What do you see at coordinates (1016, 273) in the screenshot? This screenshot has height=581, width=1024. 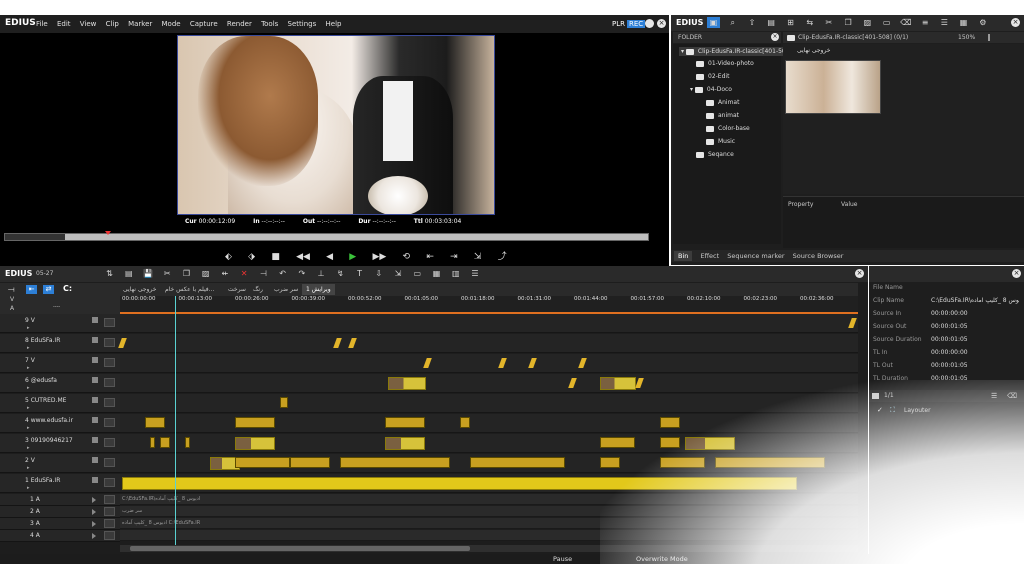 I see `info-close-icon: ×` at bounding box center [1016, 273].